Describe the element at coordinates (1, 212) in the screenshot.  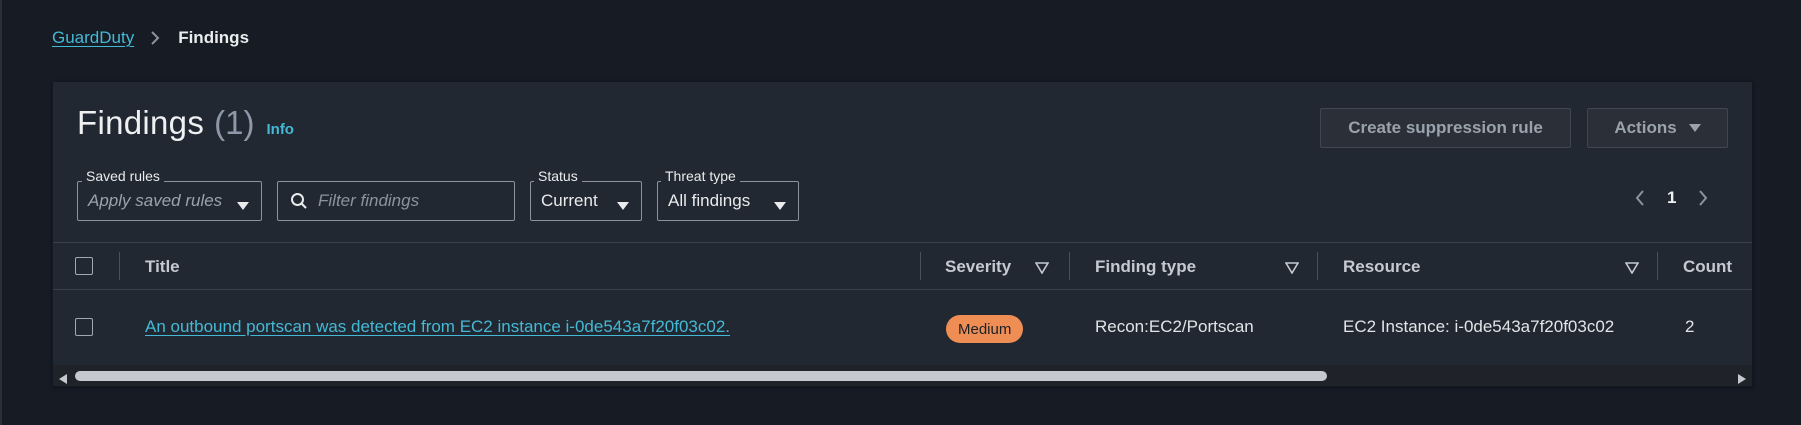
I see `window-edge` at that location.